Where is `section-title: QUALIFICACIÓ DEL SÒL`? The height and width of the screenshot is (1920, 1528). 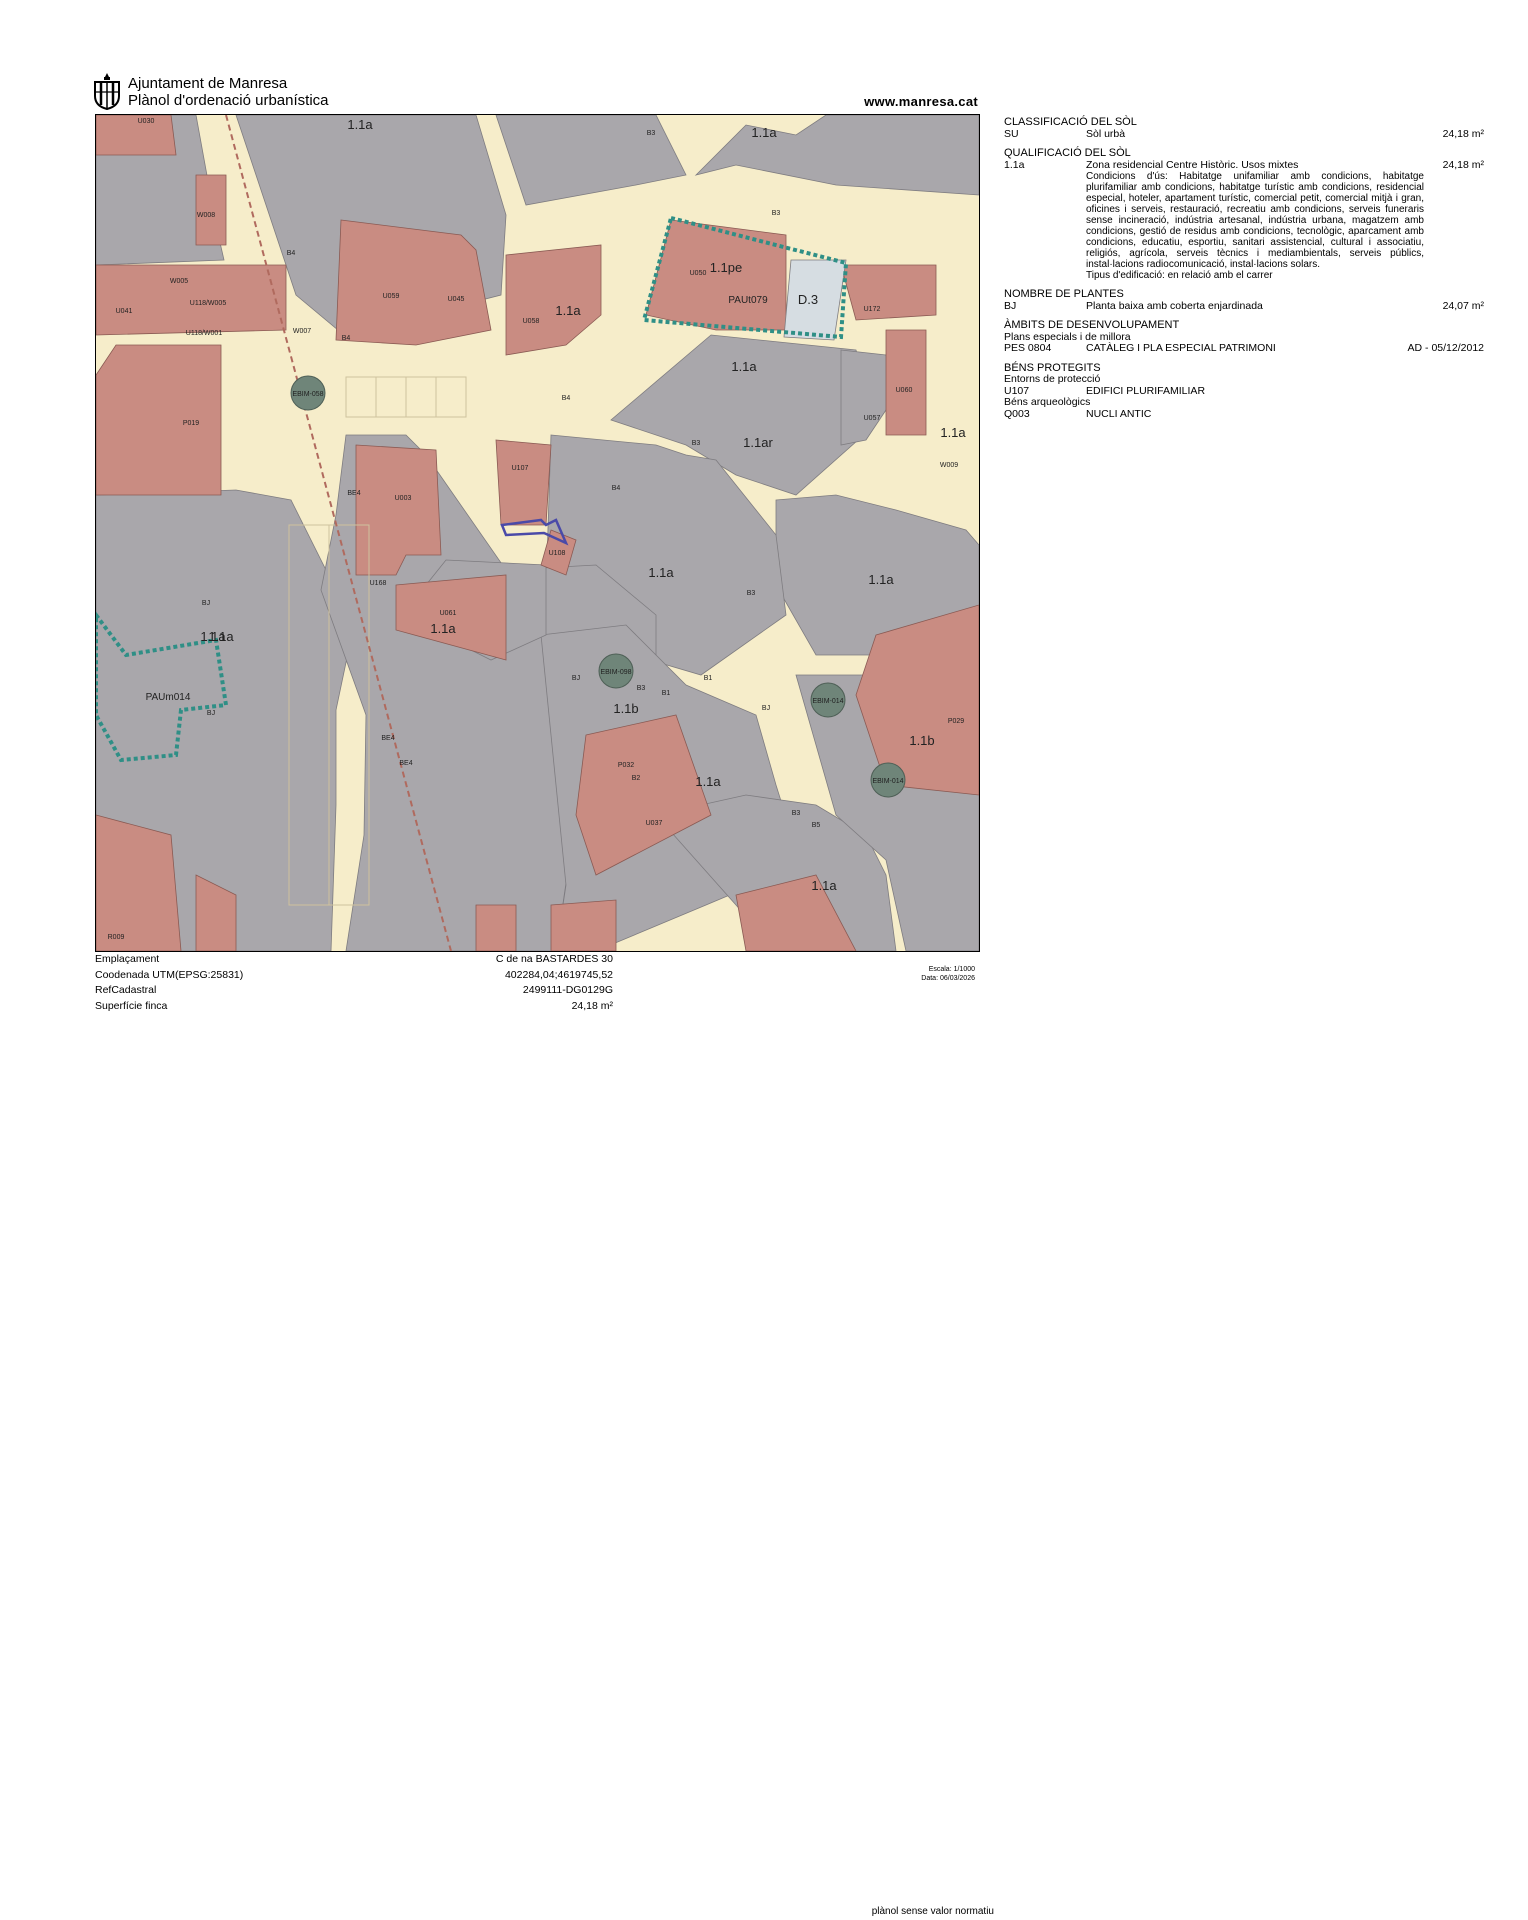
section-title: QUALIFICACIÓ DEL SÒL is located at coordinates (1067, 153).